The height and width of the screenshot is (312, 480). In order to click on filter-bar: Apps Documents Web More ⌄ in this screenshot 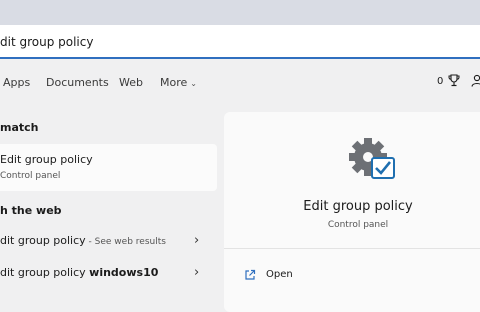, I will do `click(240, 84)`.